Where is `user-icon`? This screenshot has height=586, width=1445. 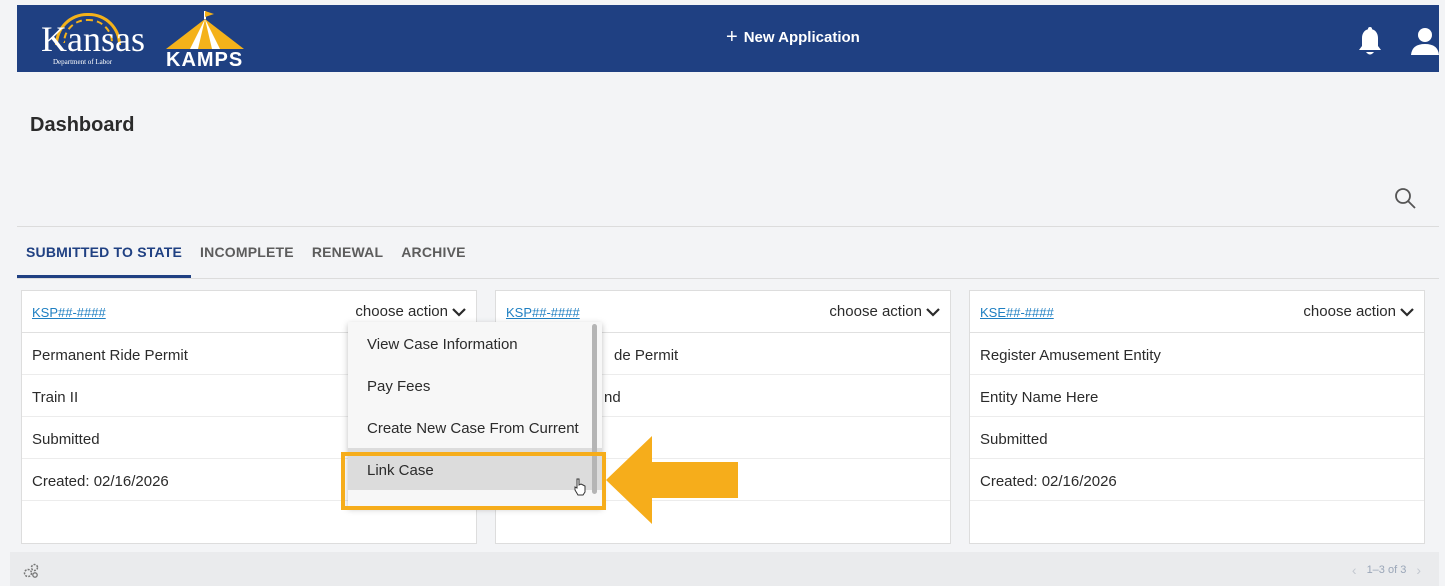 user-icon is located at coordinates (1425, 42).